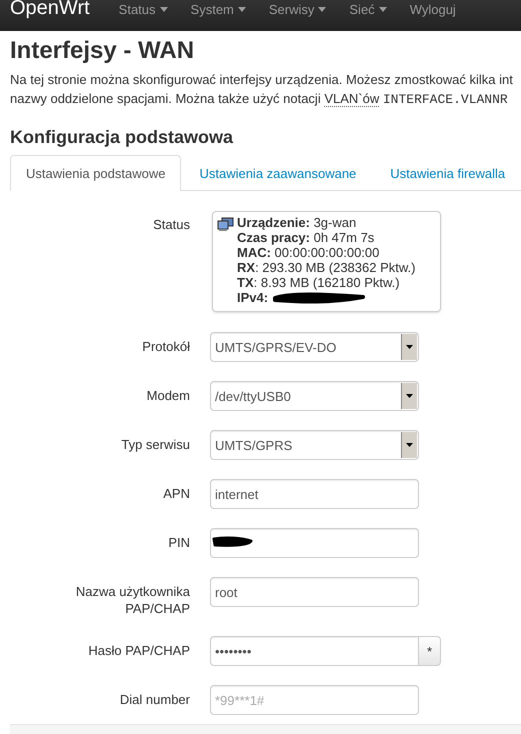 This screenshot has width=521, height=734. What do you see at coordinates (154, 699) in the screenshot?
I see `field-label: Dial number` at bounding box center [154, 699].